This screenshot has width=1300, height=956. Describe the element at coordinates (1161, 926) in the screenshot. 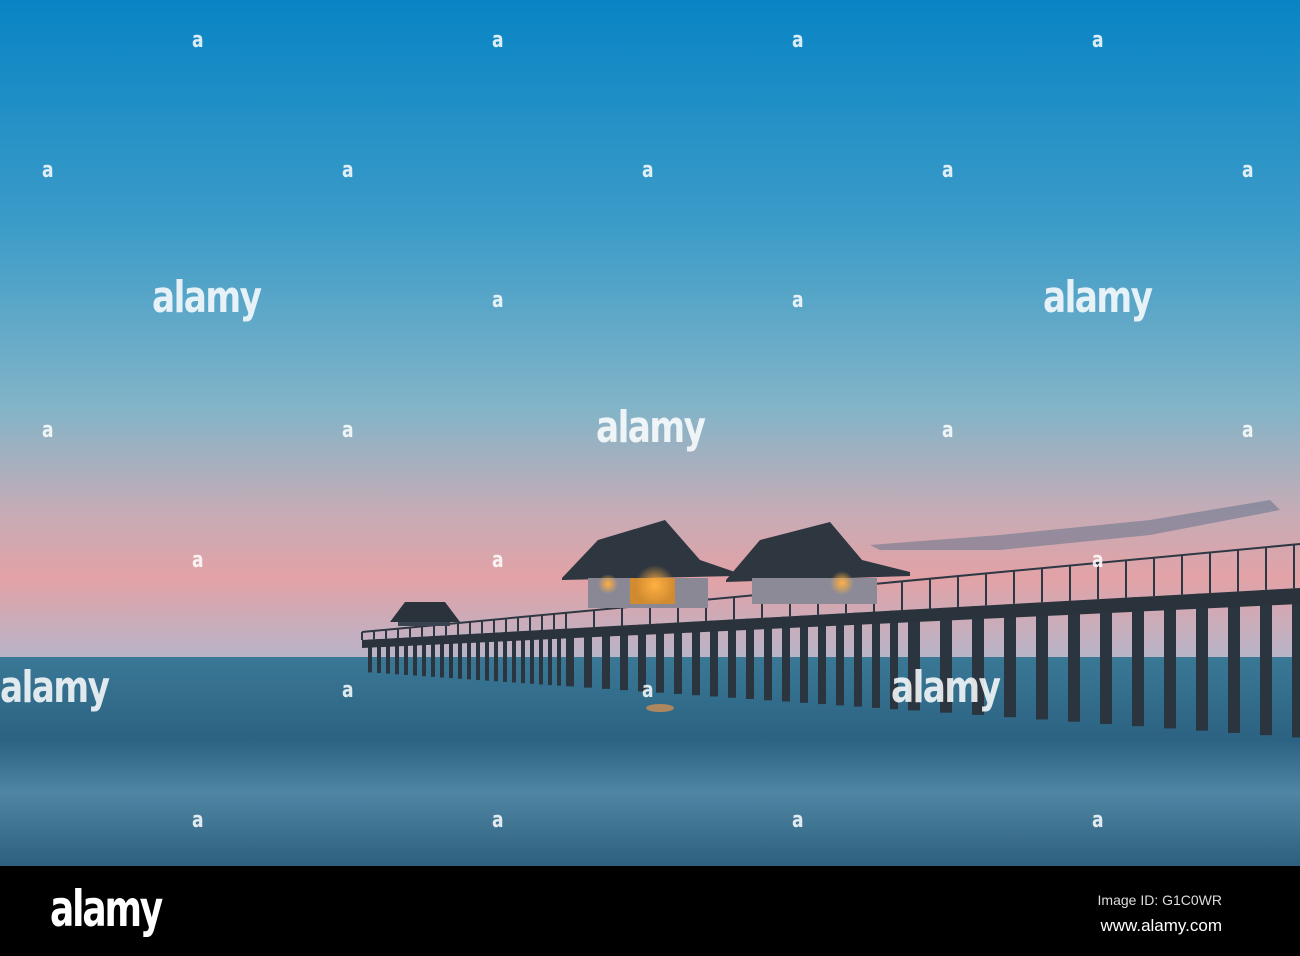

I see `site-url: www.alamy.com` at that location.